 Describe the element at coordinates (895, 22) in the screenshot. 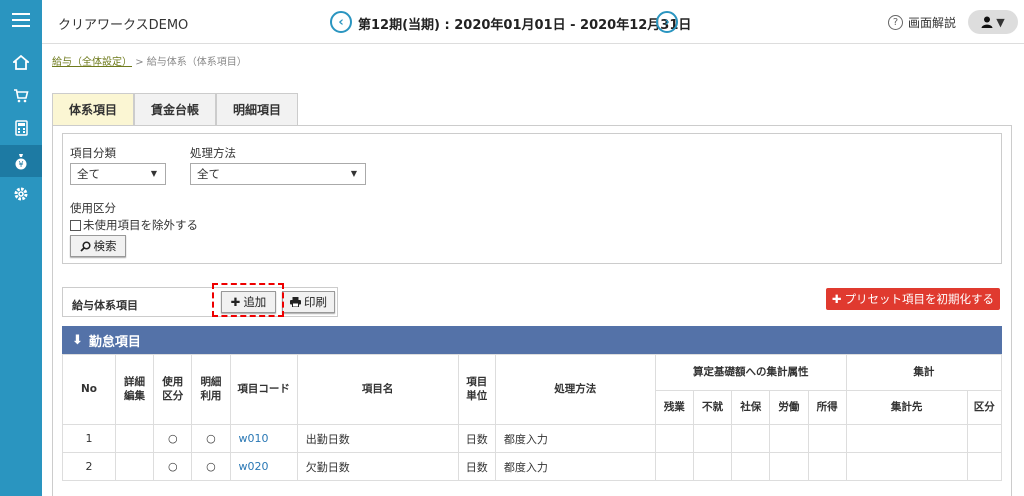

I see `question-icon: ?` at that location.